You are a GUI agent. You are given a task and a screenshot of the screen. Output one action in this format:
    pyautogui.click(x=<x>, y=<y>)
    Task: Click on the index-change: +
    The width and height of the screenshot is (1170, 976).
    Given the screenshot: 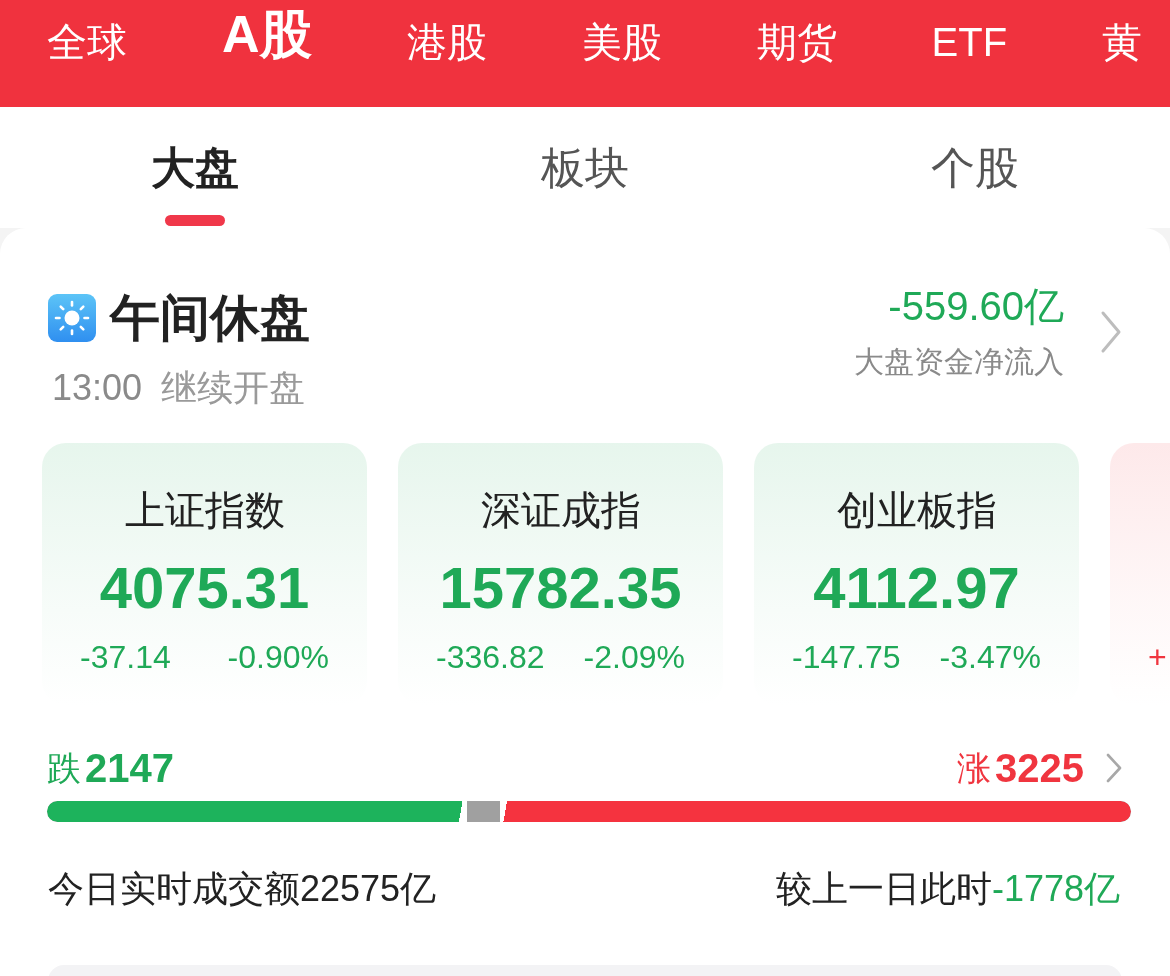 What is the action you would take?
    pyautogui.click(x=1157, y=657)
    